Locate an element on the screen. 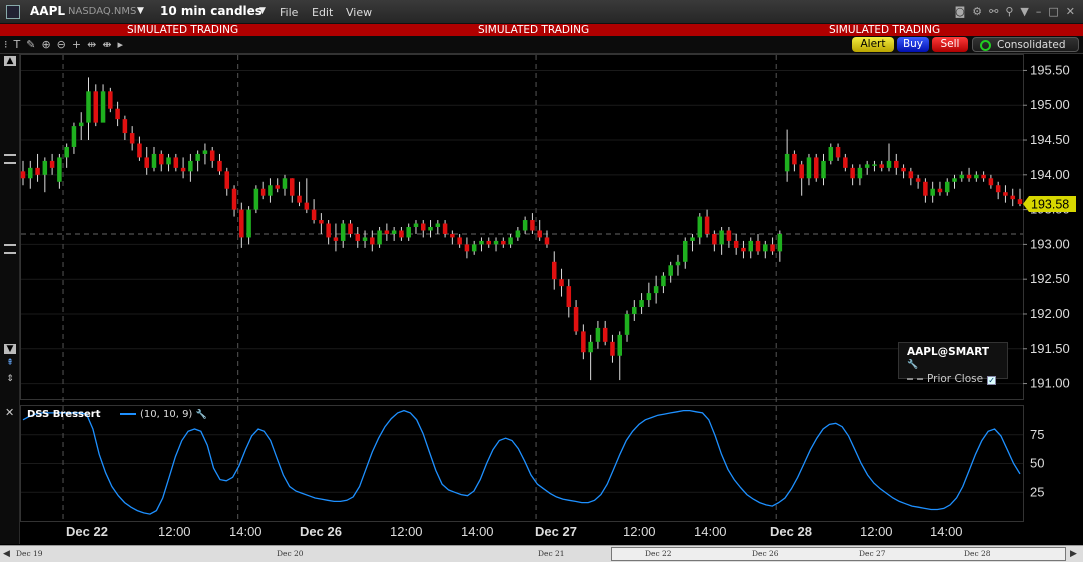 Image resolution: width=1083 pixels, height=562 pixels. nav-label: Dec 22 is located at coordinates (658, 553).